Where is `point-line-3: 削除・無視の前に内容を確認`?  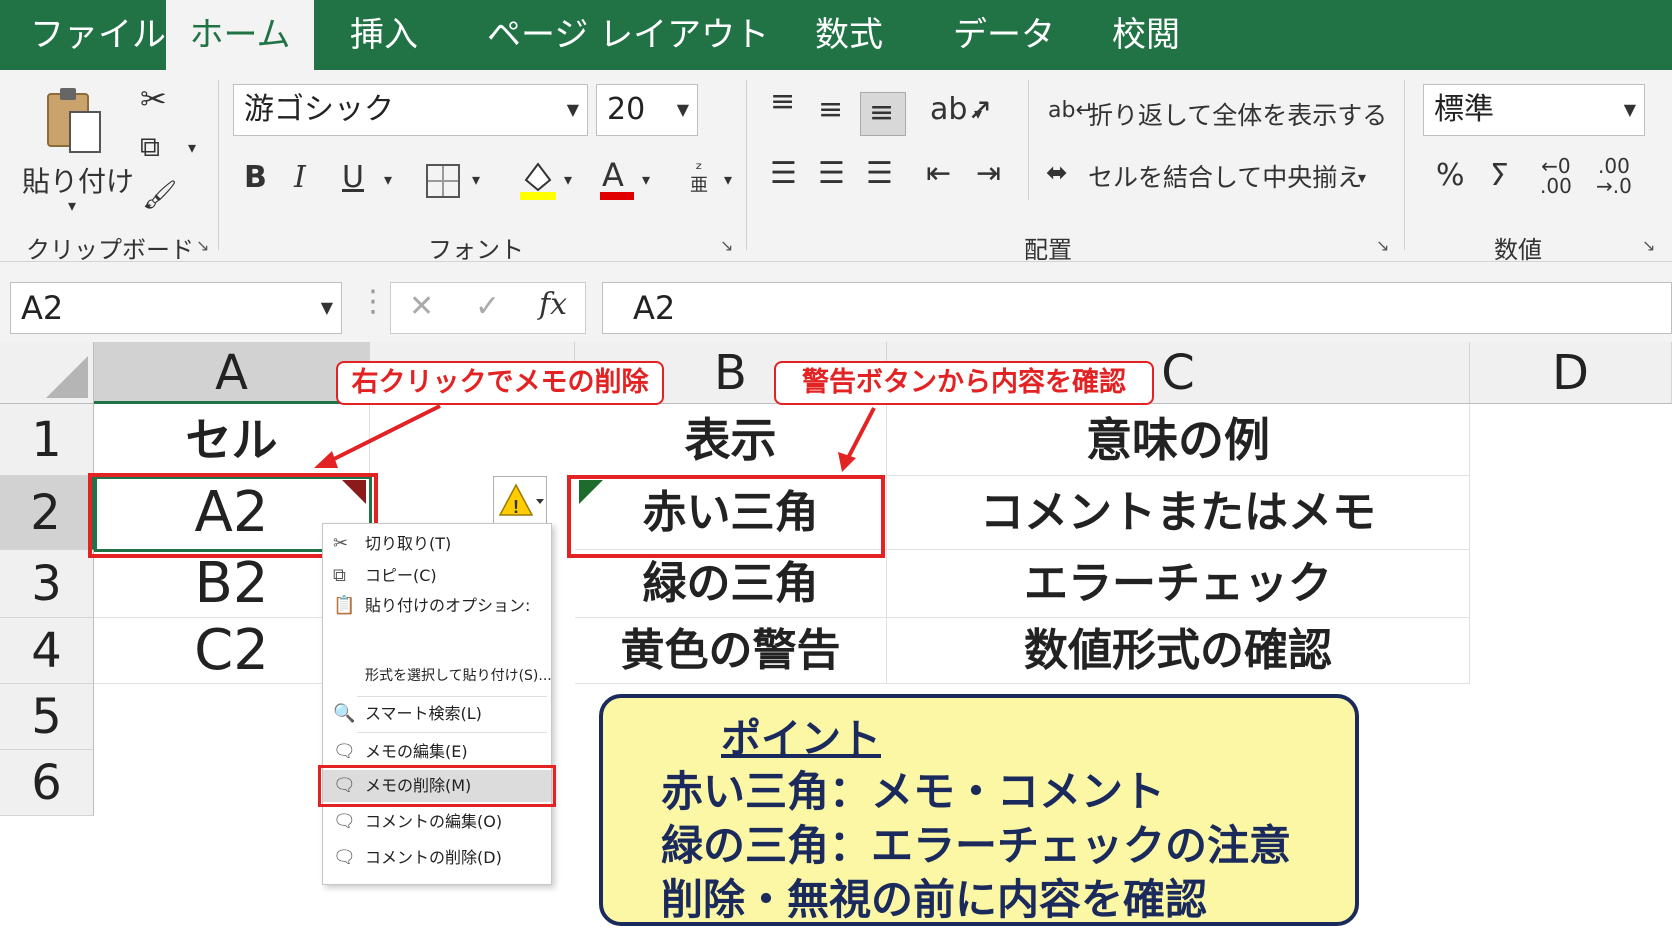 point-line-3: 削除・無視の前に内容を確認 is located at coordinates (934, 899).